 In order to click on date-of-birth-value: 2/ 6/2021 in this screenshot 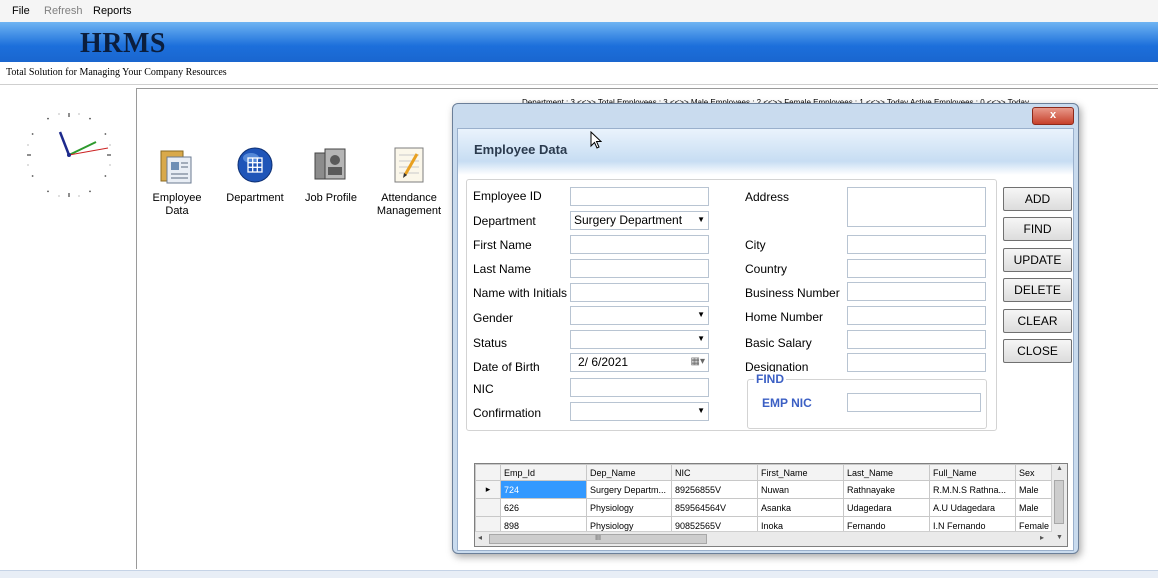, I will do `click(603, 362)`.